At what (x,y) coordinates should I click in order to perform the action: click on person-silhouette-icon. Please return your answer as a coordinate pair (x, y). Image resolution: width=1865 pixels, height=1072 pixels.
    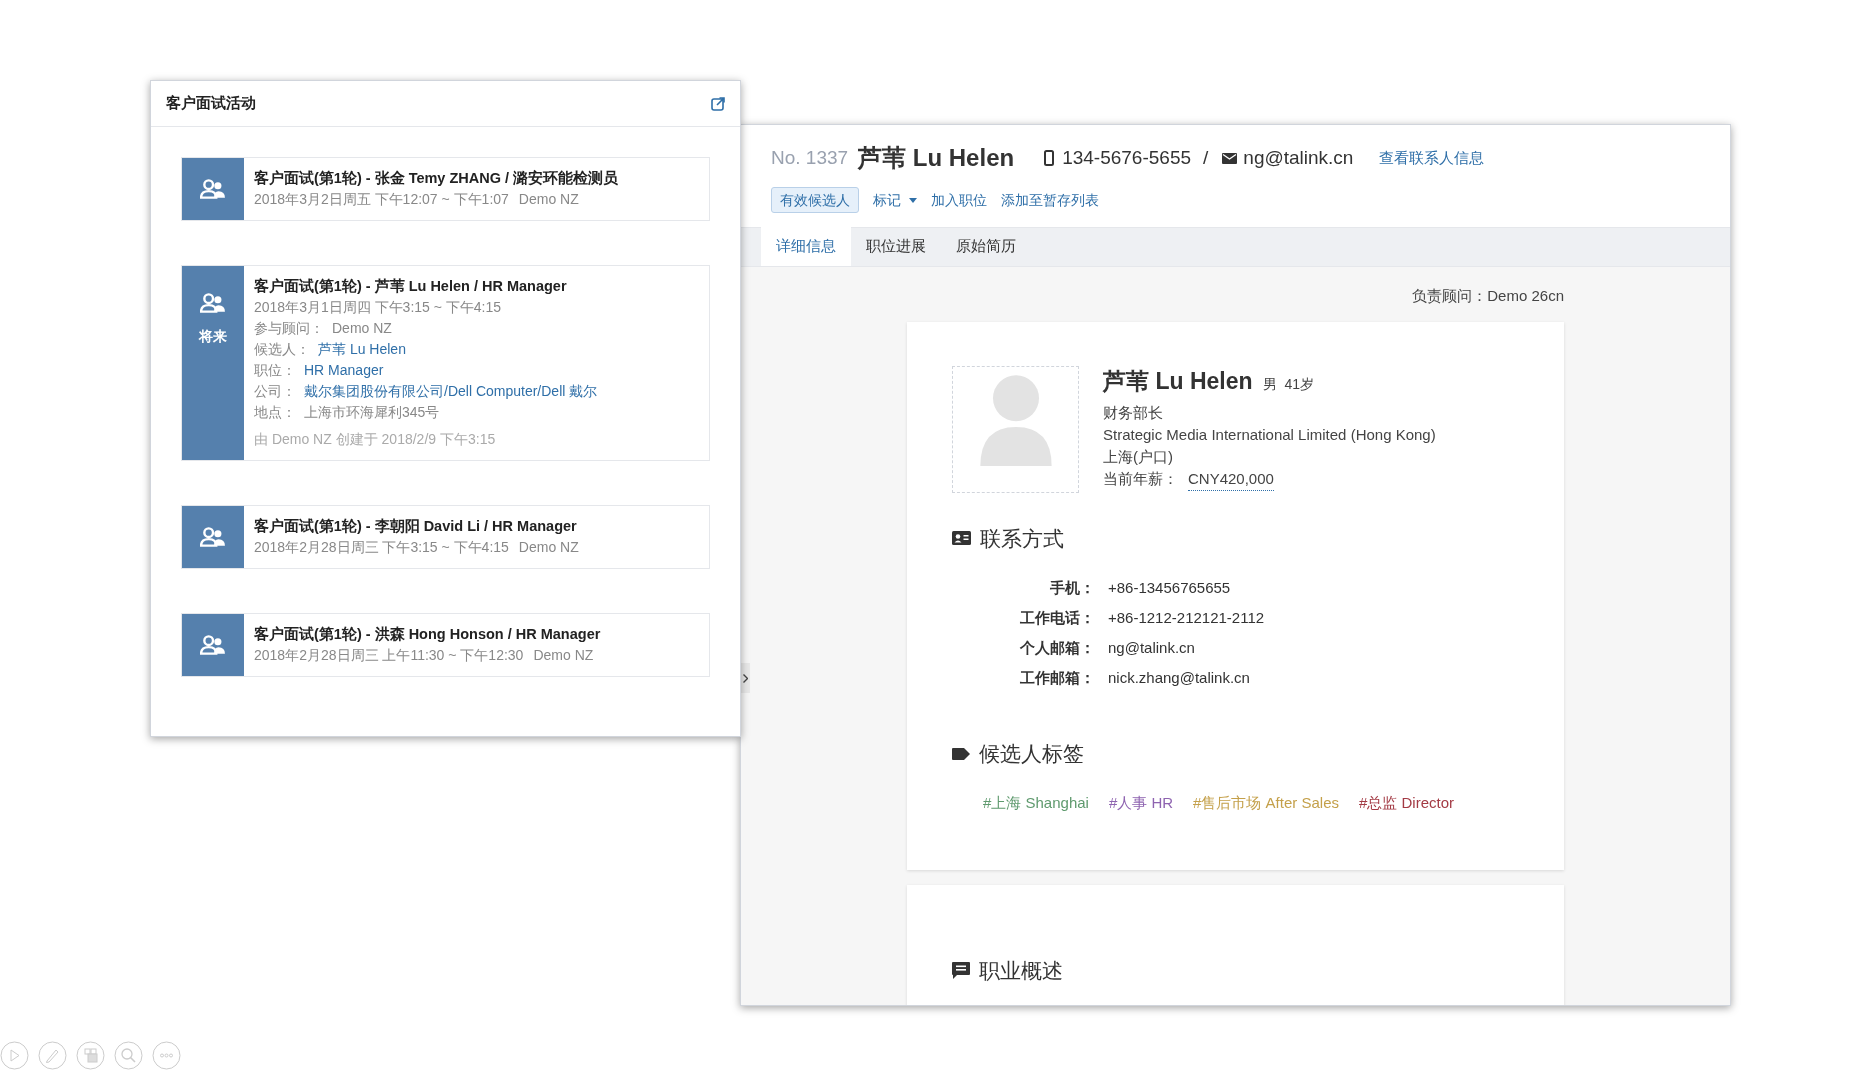
    Looking at the image, I should click on (1015, 419).